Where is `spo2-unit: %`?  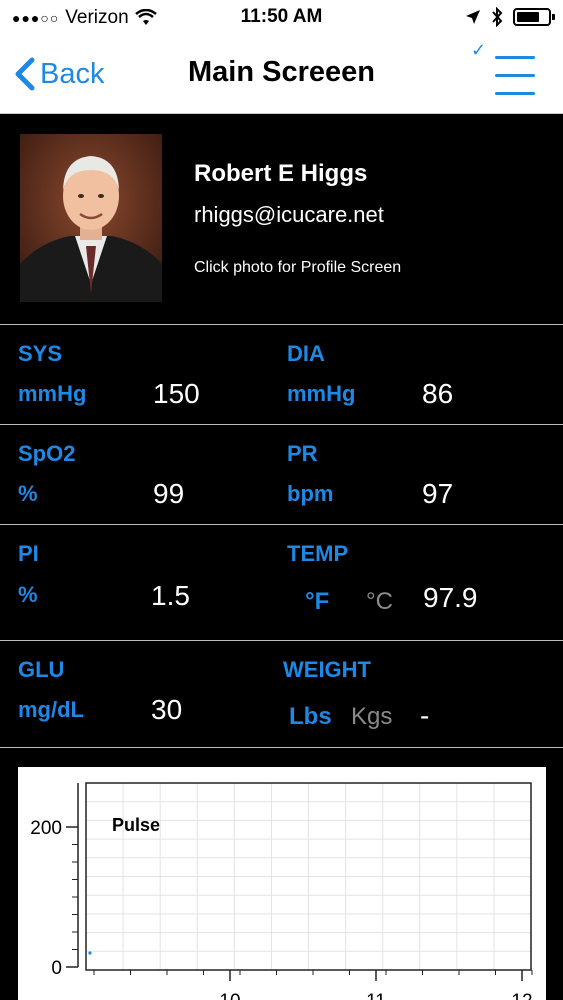
spo2-unit: % is located at coordinates (28, 493).